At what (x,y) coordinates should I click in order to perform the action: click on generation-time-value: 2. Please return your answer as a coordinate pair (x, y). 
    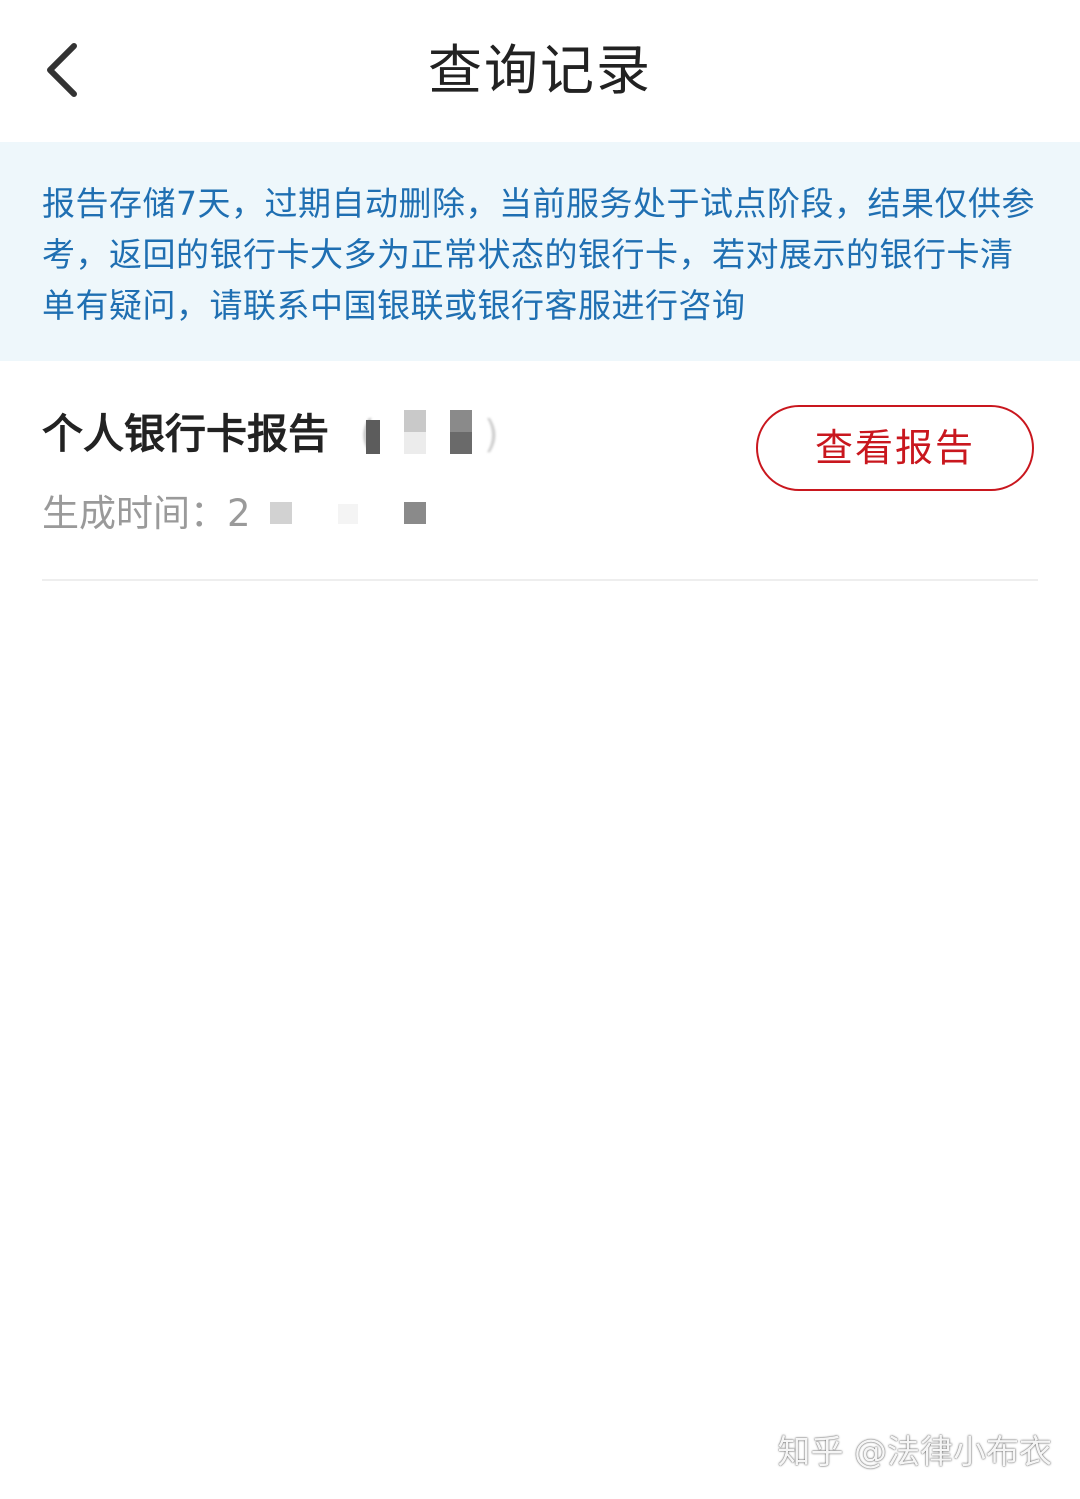
    Looking at the image, I should click on (239, 513).